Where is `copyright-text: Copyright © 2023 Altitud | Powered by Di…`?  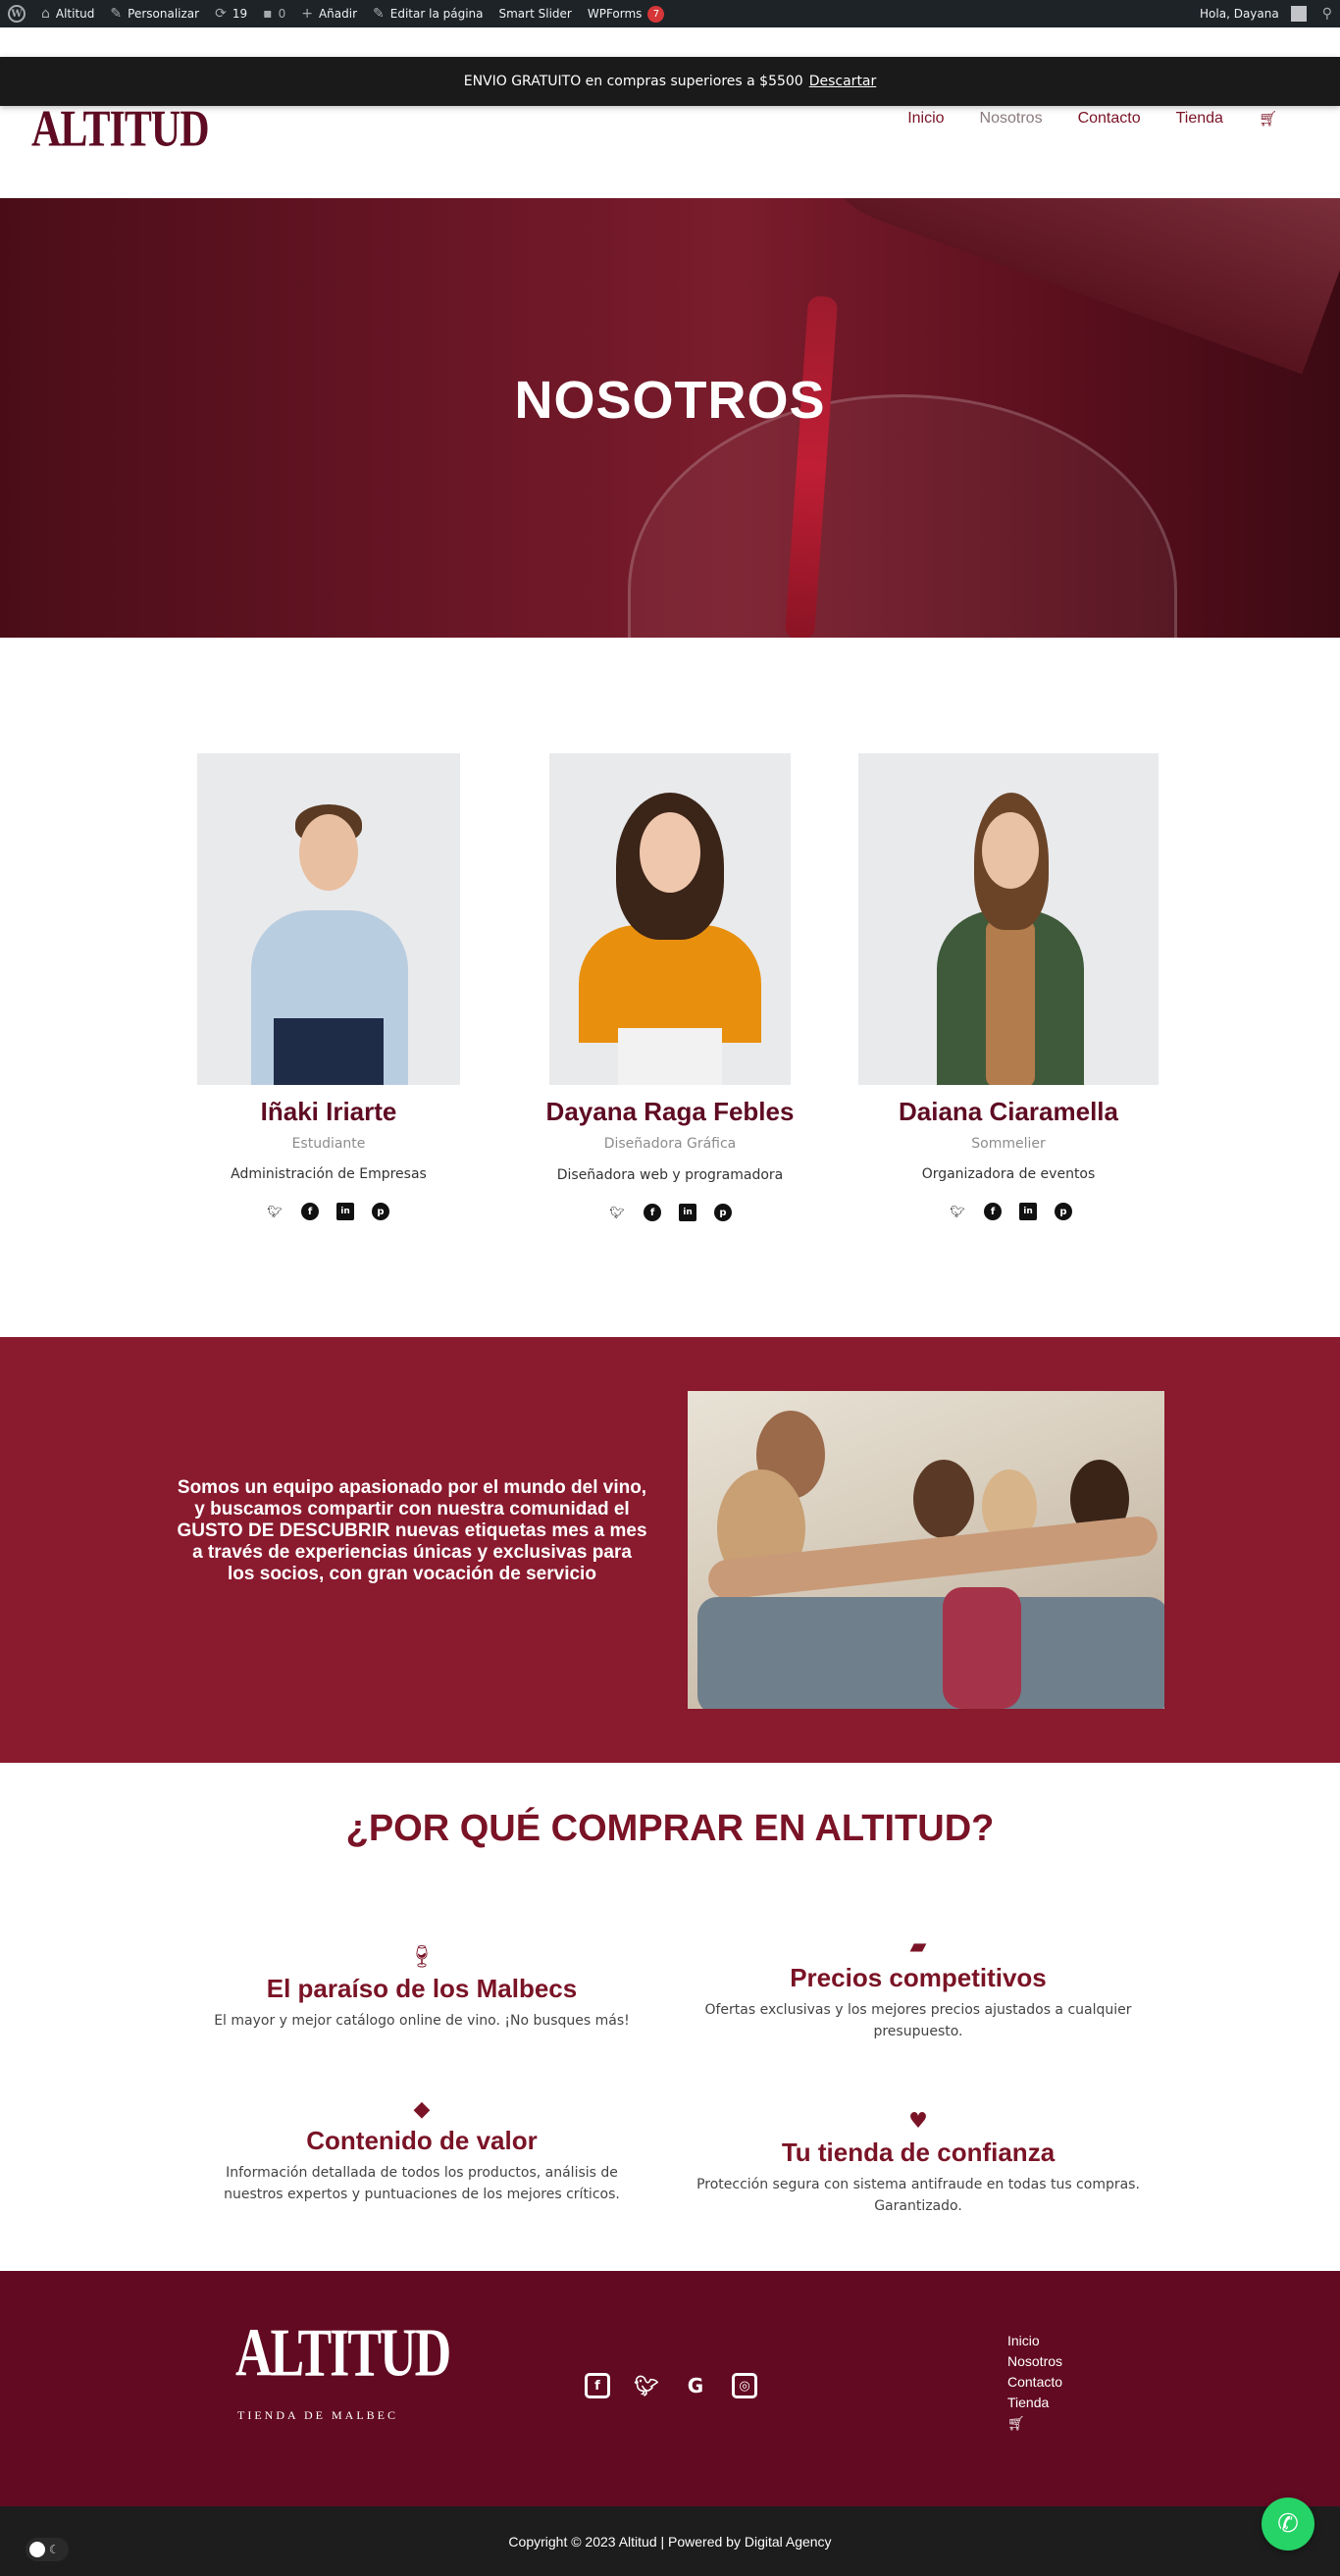
copyright-text: Copyright © 2023 Altitud | Powered by Di… is located at coordinates (670, 2541).